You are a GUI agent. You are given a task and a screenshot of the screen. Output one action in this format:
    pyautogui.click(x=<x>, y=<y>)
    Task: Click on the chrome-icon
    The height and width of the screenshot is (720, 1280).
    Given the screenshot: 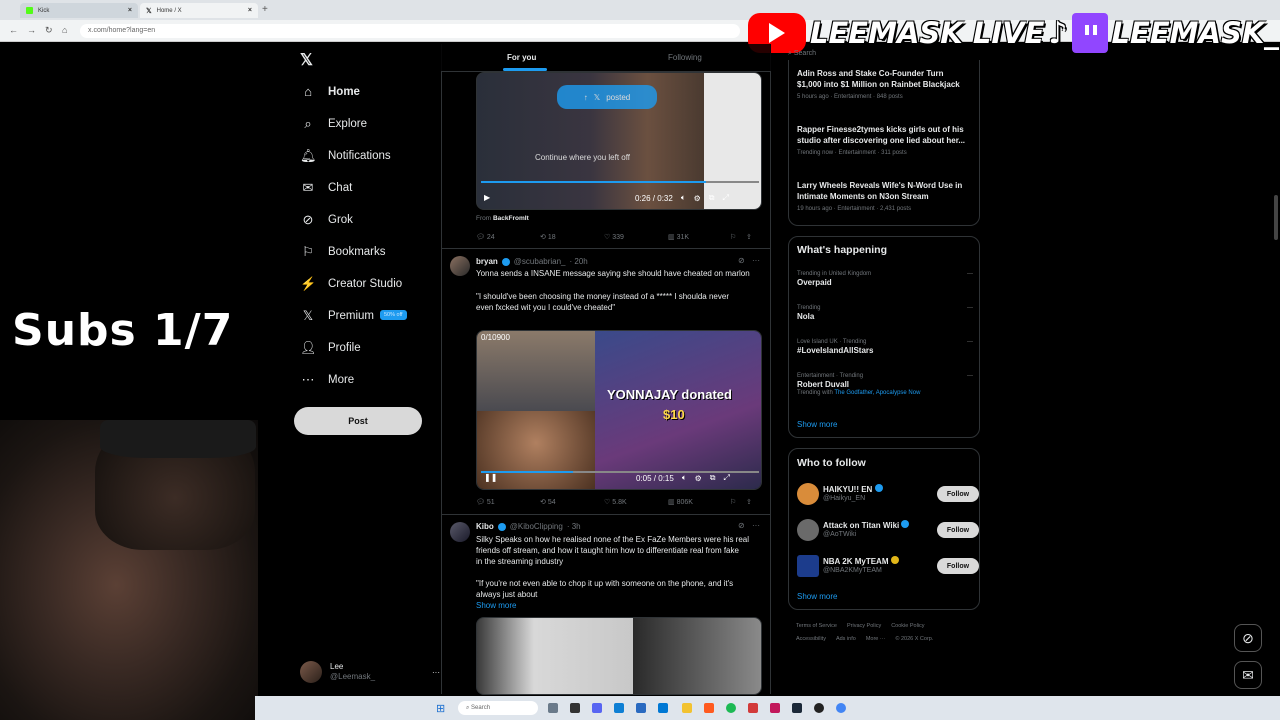 What is the action you would take?
    pyautogui.click(x=841, y=708)
    